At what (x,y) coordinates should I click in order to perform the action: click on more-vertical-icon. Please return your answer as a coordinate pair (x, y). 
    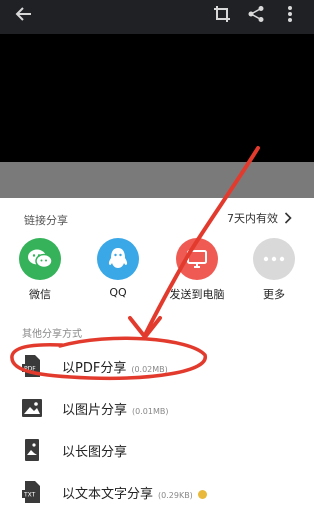
    Looking at the image, I should click on (290, 14).